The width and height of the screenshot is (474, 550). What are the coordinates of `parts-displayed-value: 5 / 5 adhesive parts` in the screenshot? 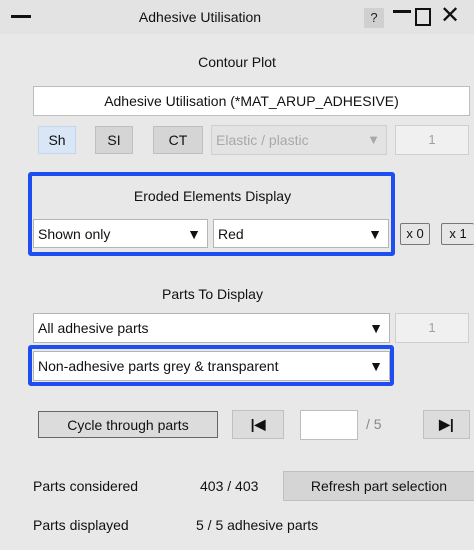 It's located at (257, 525).